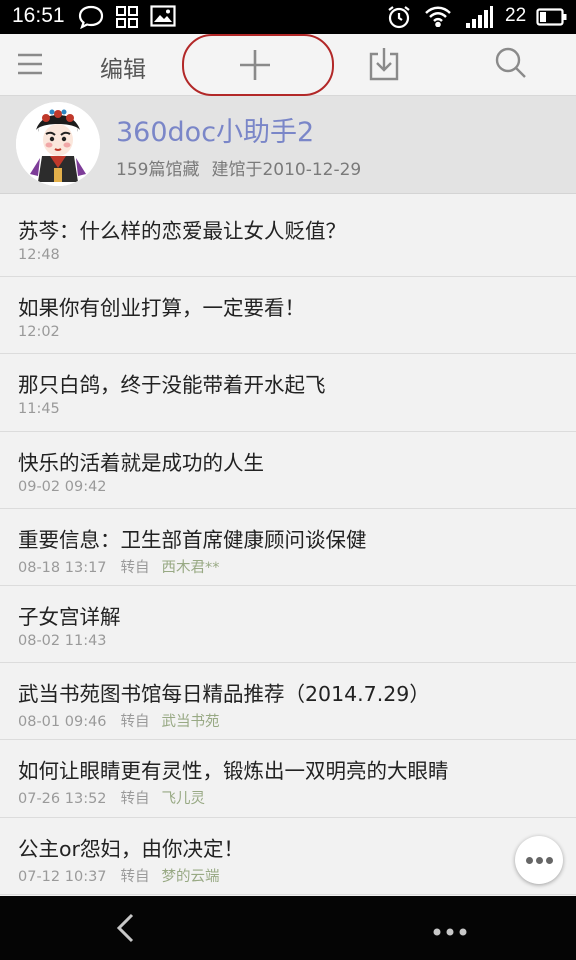  I want to click on top-toolbar: 编辑, so click(288, 65).